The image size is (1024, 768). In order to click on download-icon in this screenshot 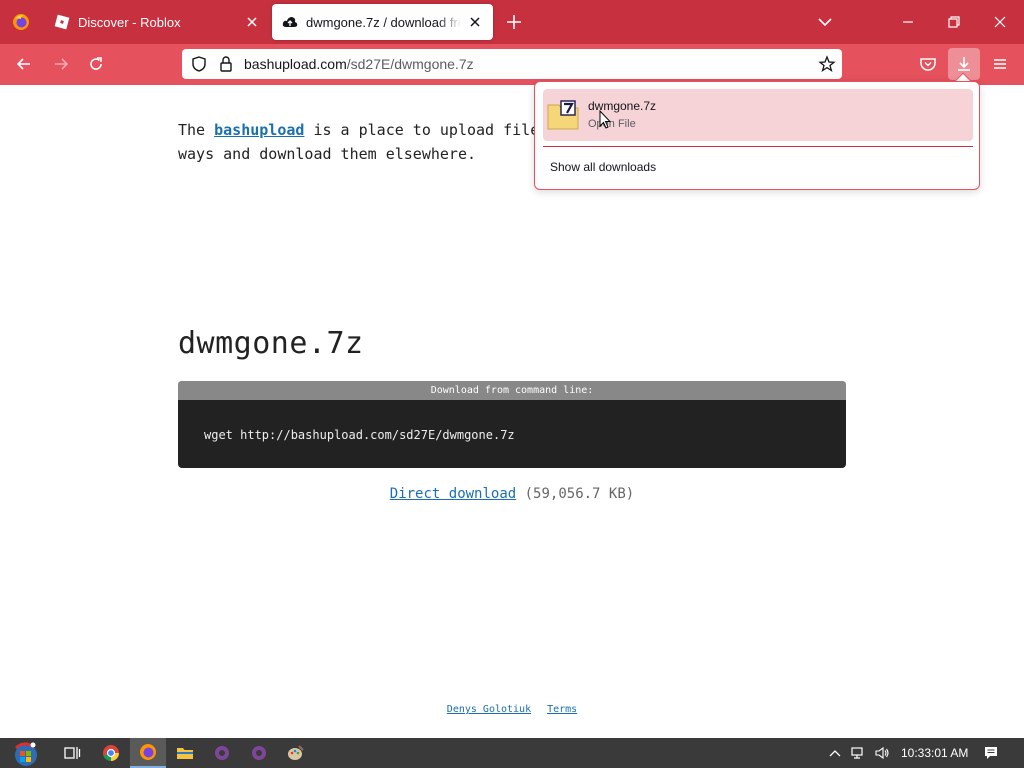, I will do `click(964, 64)`.